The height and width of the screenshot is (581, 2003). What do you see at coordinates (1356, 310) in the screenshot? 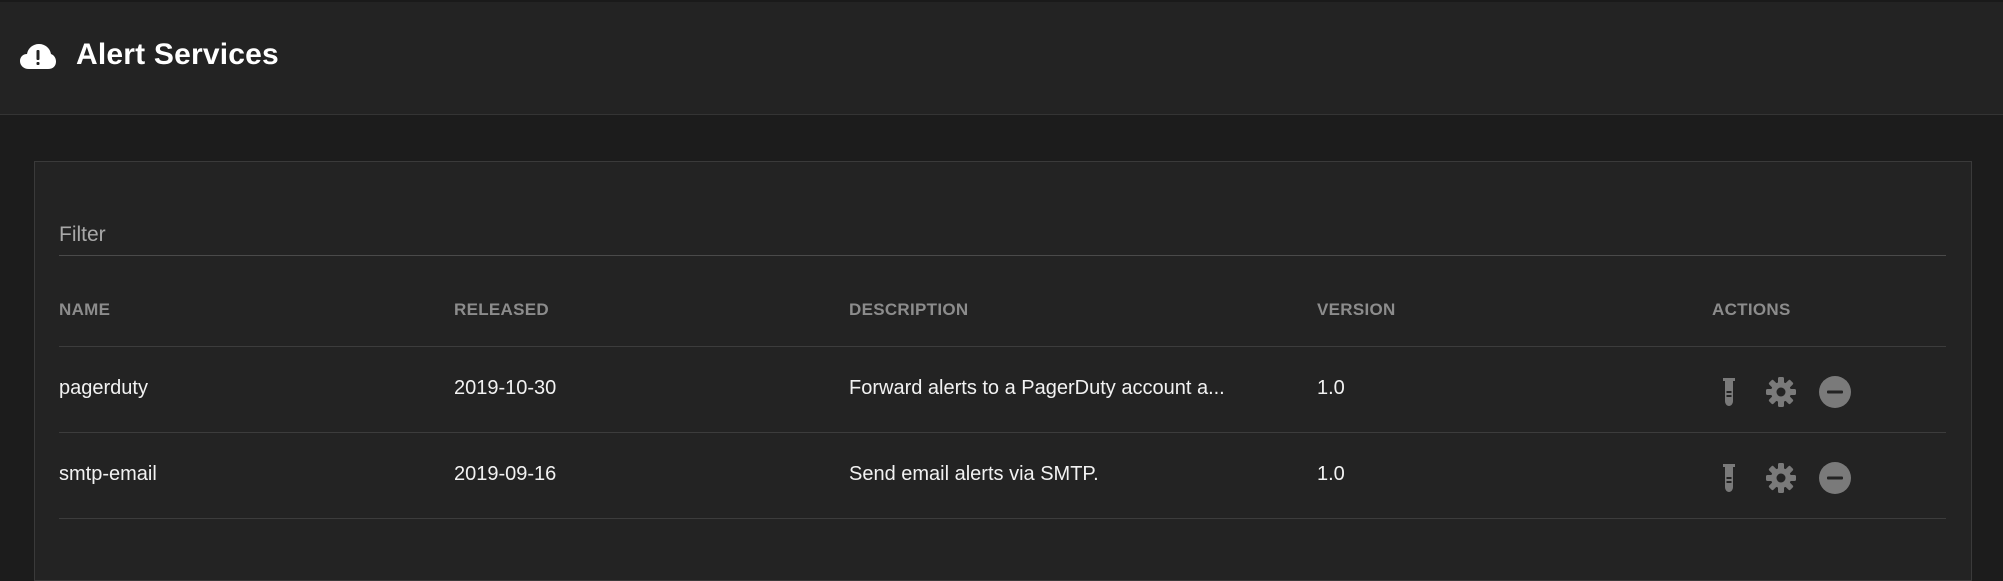
I see `column-header-version: VERSION` at bounding box center [1356, 310].